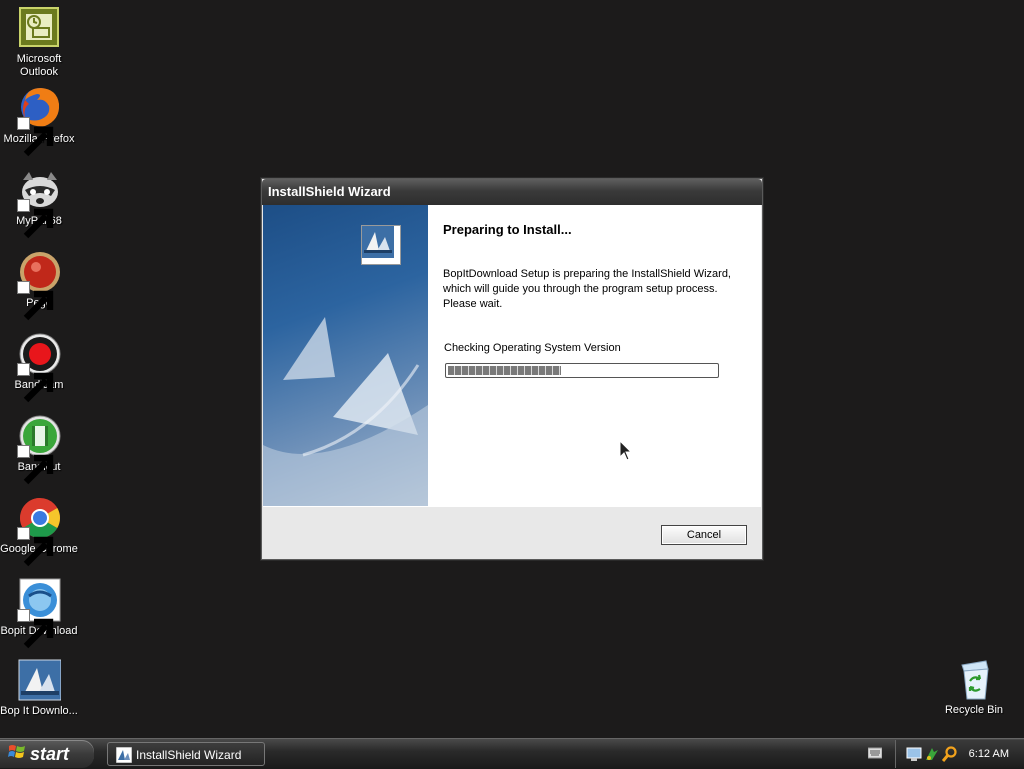  Describe the element at coordinates (959, 754) in the screenshot. I see `system-tray: 6:12 AM` at that location.